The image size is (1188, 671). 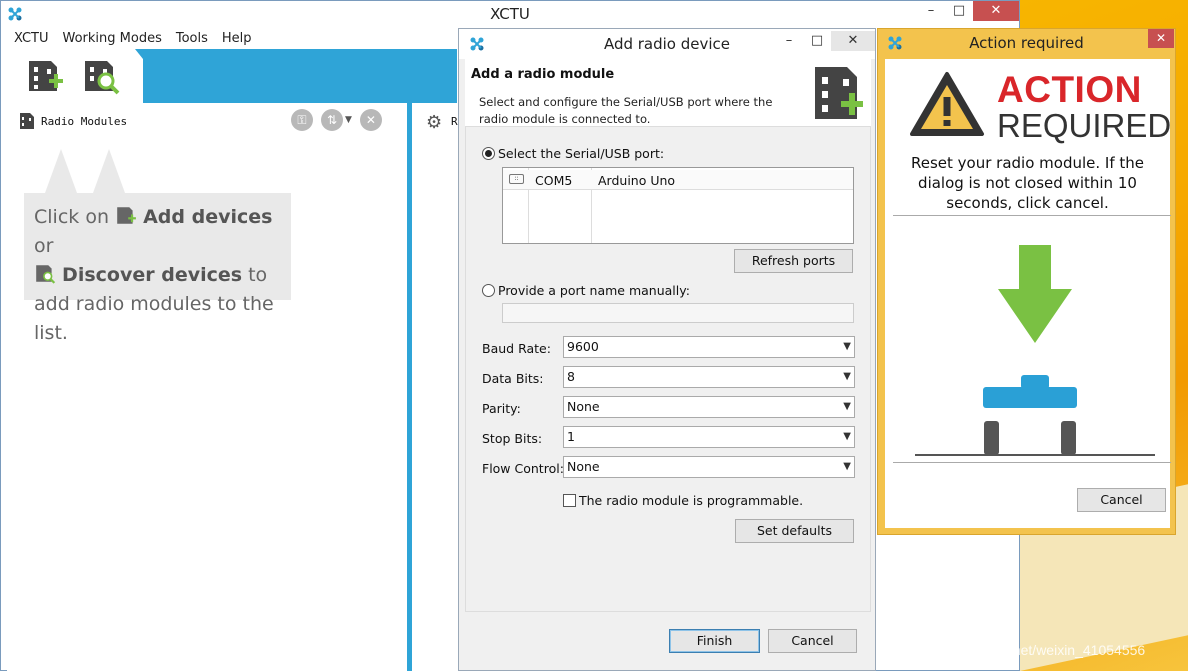 What do you see at coordinates (488, 153) in the screenshot?
I see `select-port-radio` at bounding box center [488, 153].